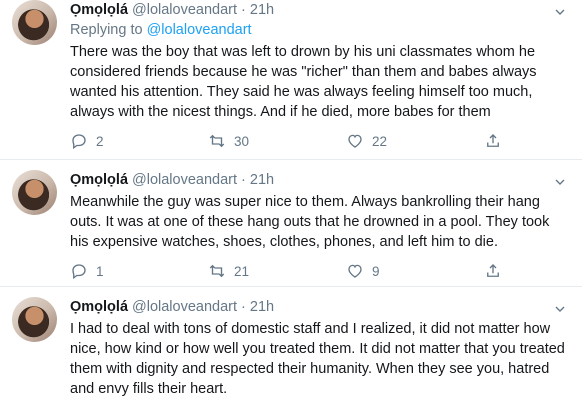 The image size is (582, 403). I want to click on reply-mention-link: @lolaloveandart, so click(199, 30).